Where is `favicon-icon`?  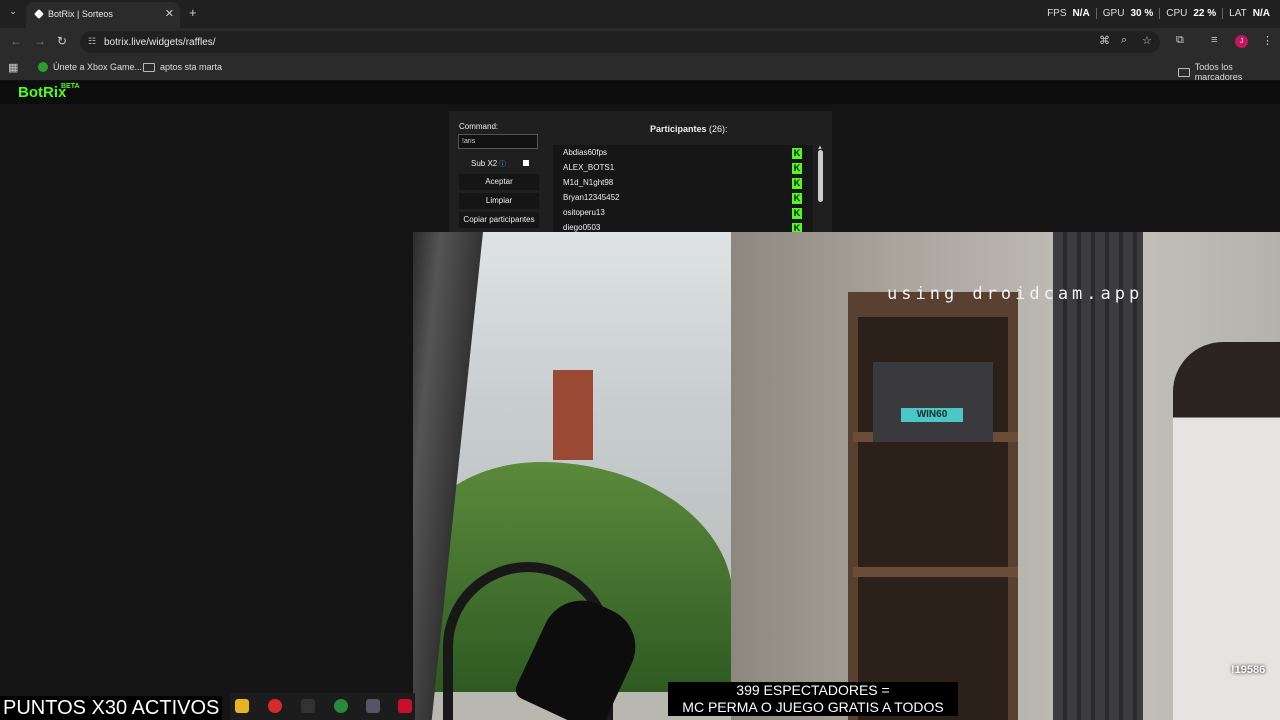
favicon-icon is located at coordinates (39, 14).